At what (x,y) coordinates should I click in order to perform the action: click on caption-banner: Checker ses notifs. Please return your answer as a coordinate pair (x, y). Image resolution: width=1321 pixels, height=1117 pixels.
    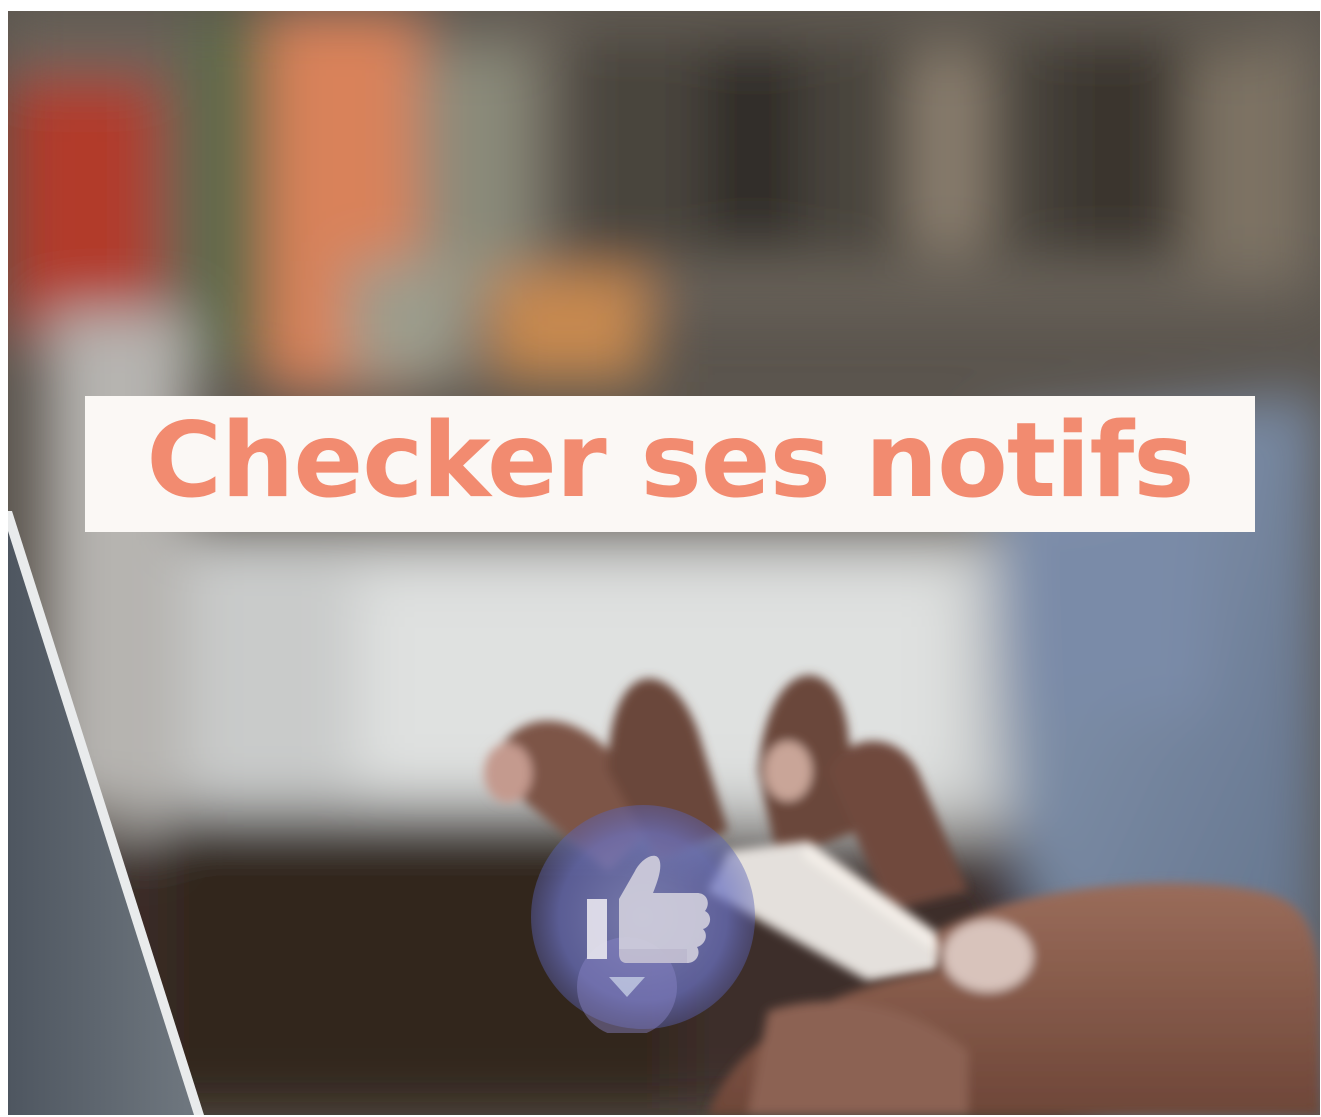
    Looking at the image, I should click on (670, 464).